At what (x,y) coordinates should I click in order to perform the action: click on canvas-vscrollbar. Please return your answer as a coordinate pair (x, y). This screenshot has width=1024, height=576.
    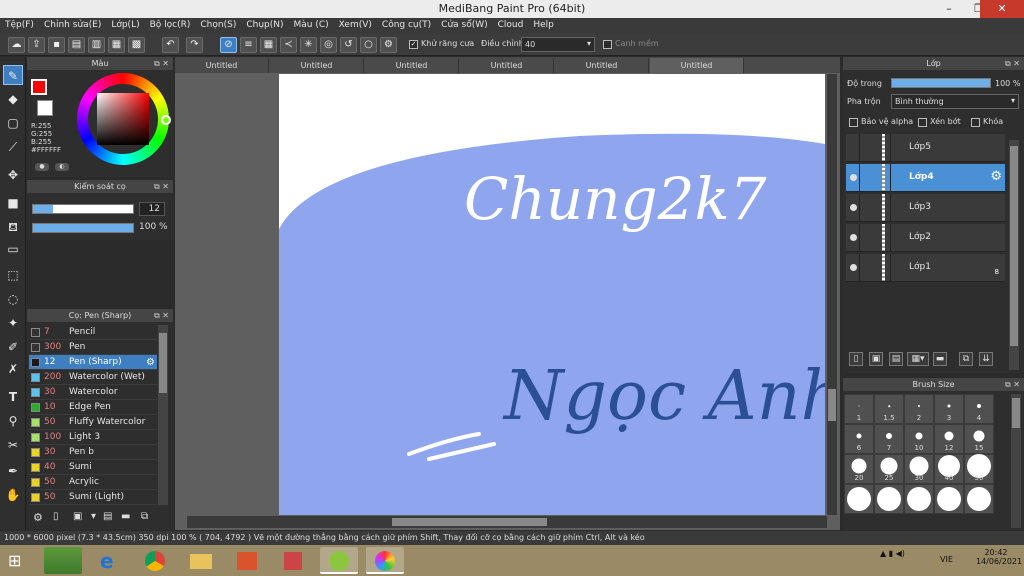
    Looking at the image, I should click on (832, 294).